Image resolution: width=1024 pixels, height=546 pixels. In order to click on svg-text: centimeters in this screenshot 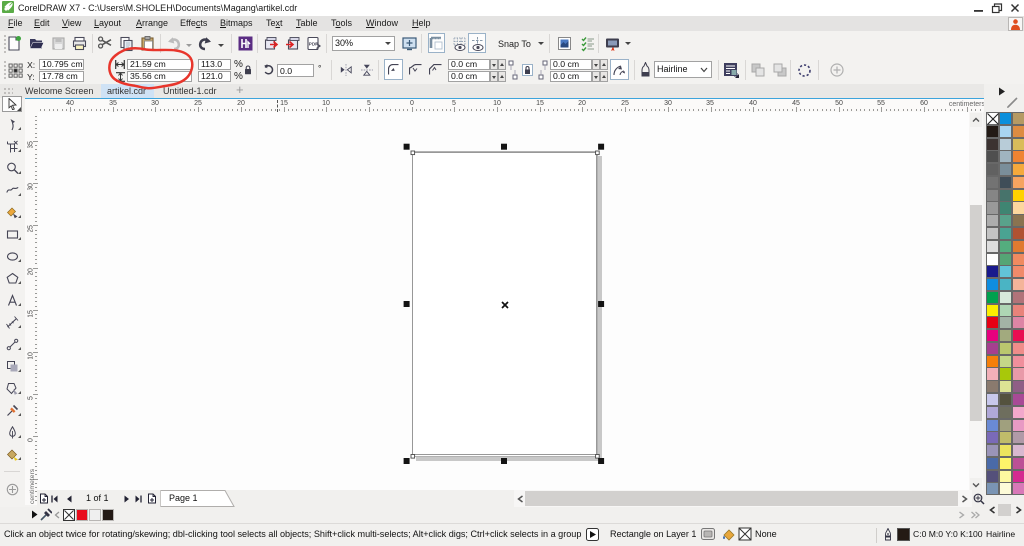, I will do `click(32, 486)`.